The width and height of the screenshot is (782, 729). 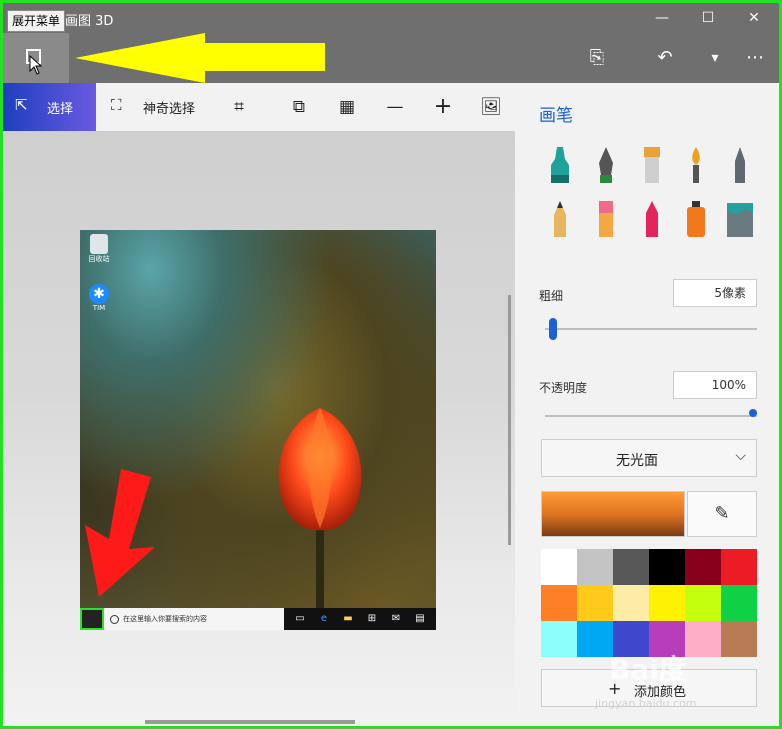 What do you see at coordinates (239, 107) in the screenshot?
I see `crop-icon: ⌗` at bounding box center [239, 107].